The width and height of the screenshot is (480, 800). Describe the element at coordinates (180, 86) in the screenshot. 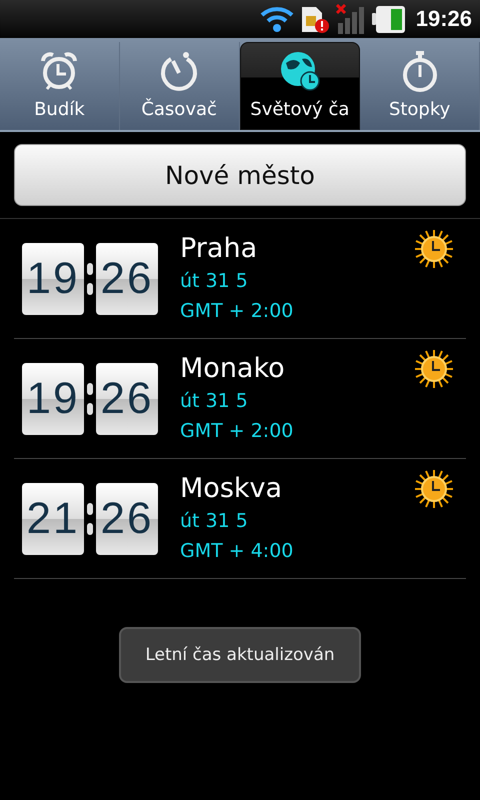

I see `tab: Časovač` at that location.